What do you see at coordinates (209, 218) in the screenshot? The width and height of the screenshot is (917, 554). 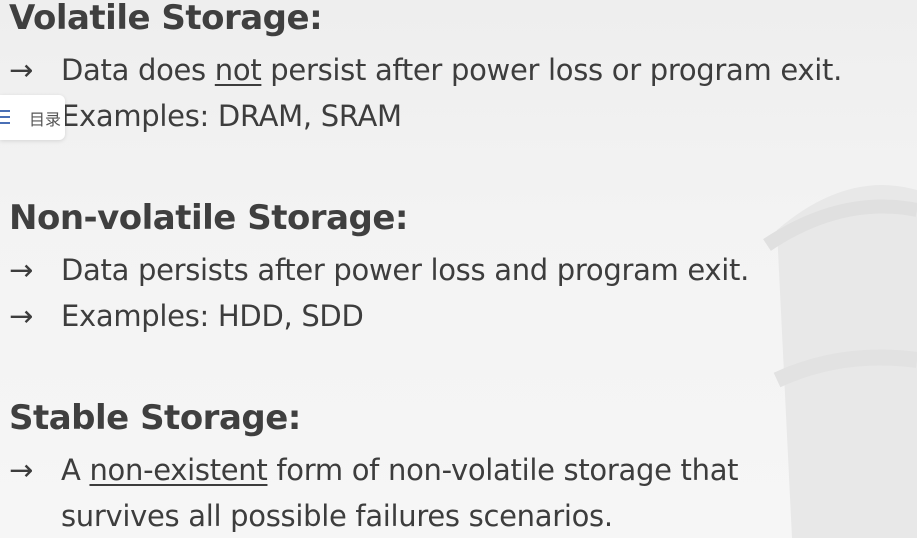 I see `heading-nonvolatile: Non-volatile Storage:` at bounding box center [209, 218].